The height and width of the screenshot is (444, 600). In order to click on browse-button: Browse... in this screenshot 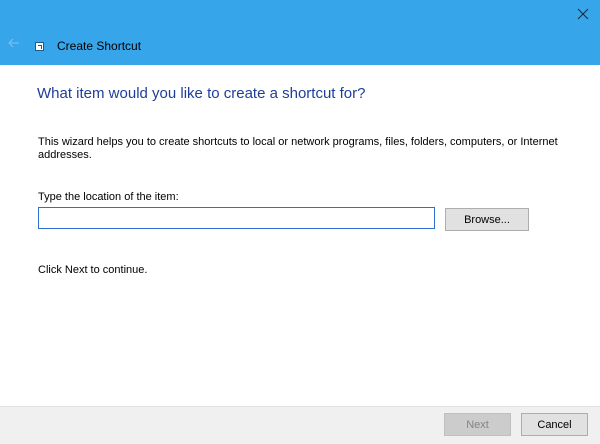, I will do `click(487, 219)`.